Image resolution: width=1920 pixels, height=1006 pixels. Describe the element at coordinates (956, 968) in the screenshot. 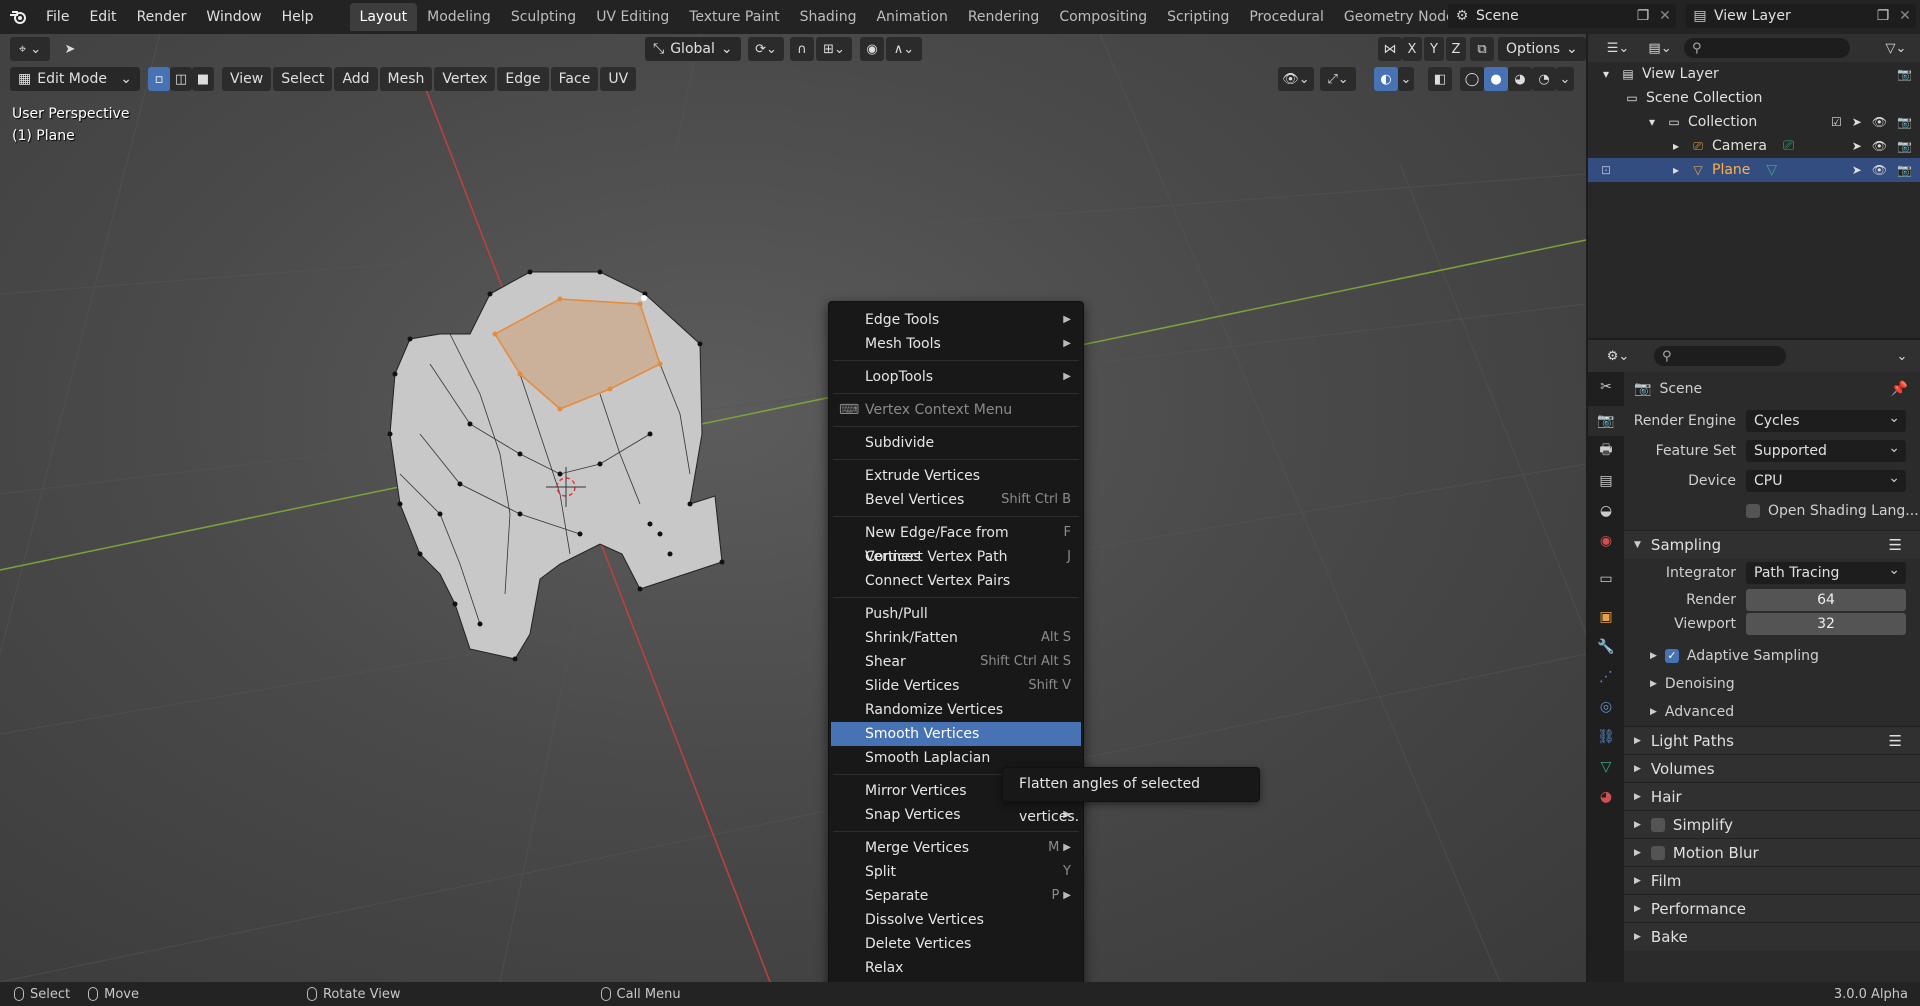

I see `menu-item-relax: Relax` at that location.